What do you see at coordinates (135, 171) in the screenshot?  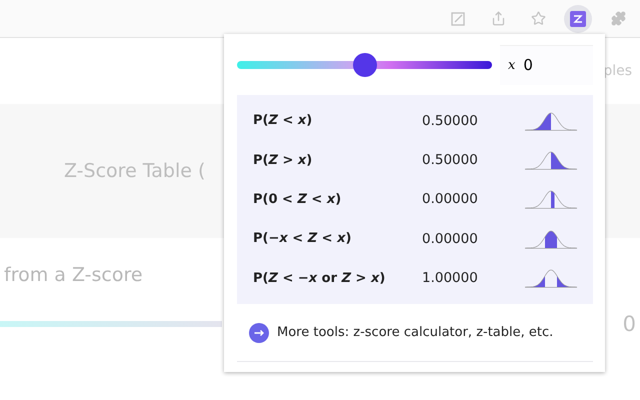 I see `page-heading: Z-Score Table (` at bounding box center [135, 171].